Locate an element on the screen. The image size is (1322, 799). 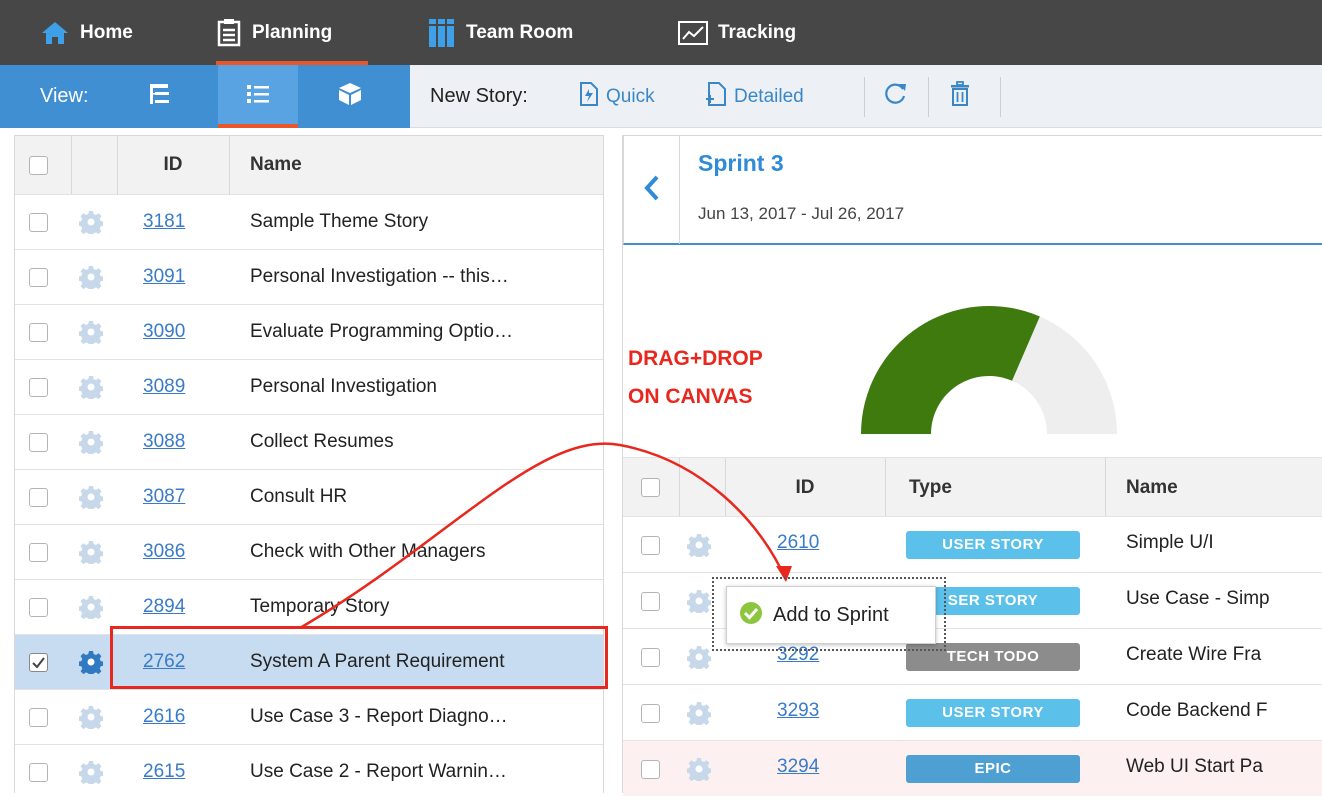
sprint-column-header-name: Name is located at coordinates (1152, 487).